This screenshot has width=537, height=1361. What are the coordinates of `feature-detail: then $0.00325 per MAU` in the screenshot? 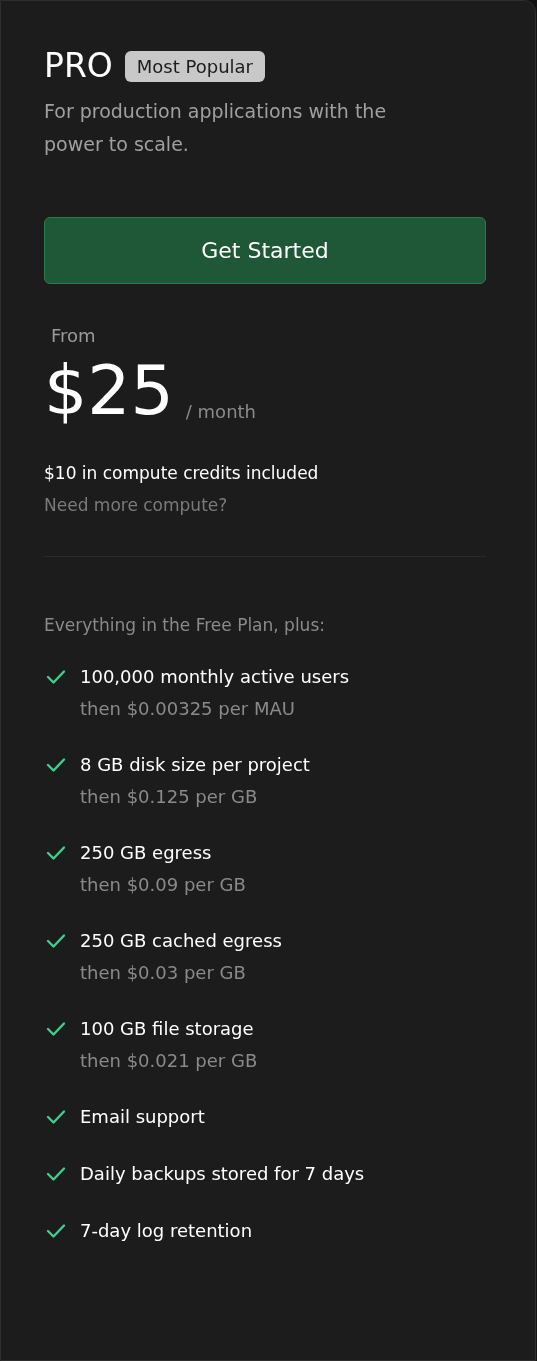 It's located at (188, 708).